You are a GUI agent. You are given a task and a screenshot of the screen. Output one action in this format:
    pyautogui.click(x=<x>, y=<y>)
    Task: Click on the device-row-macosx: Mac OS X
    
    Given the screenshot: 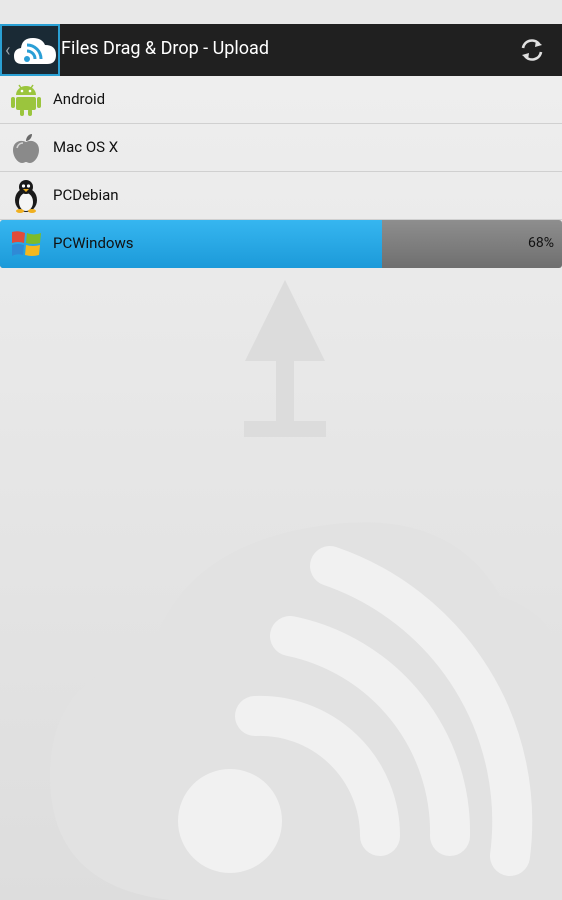 What is the action you would take?
    pyautogui.click(x=281, y=148)
    